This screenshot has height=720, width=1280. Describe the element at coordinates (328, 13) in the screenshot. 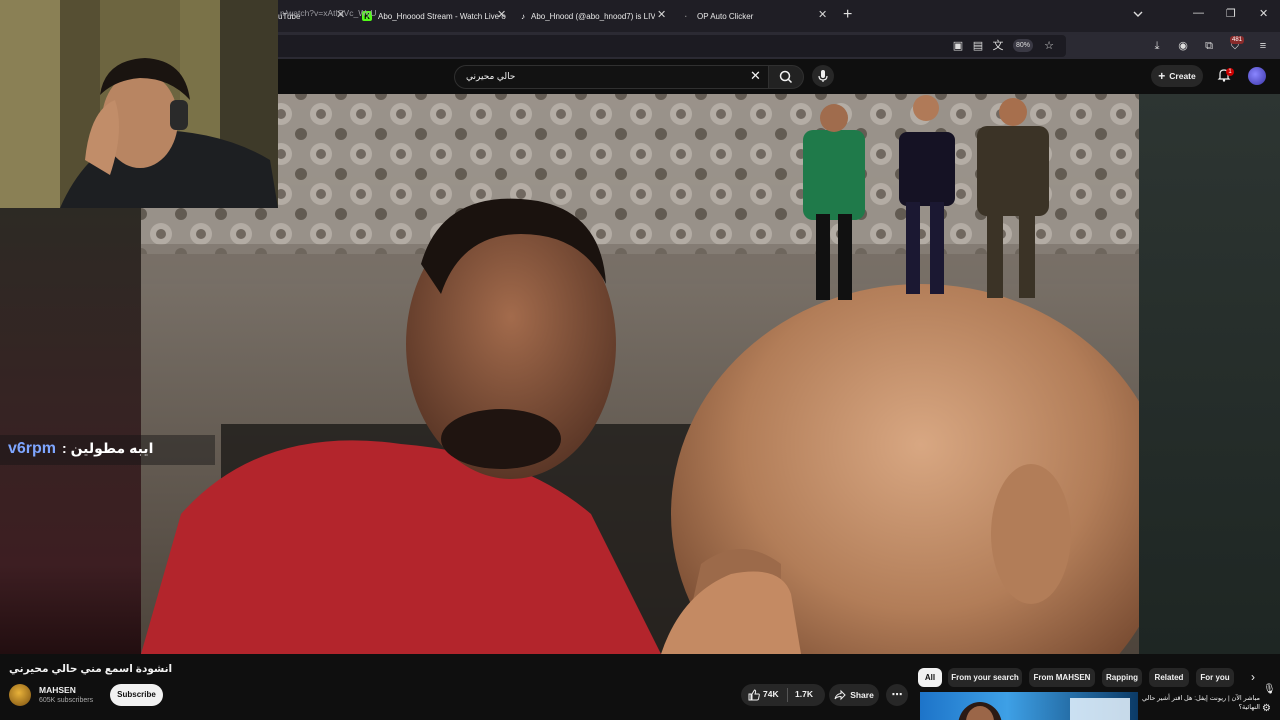

I see `address-text: n/watch?v=xAtISVc_WyU` at that location.